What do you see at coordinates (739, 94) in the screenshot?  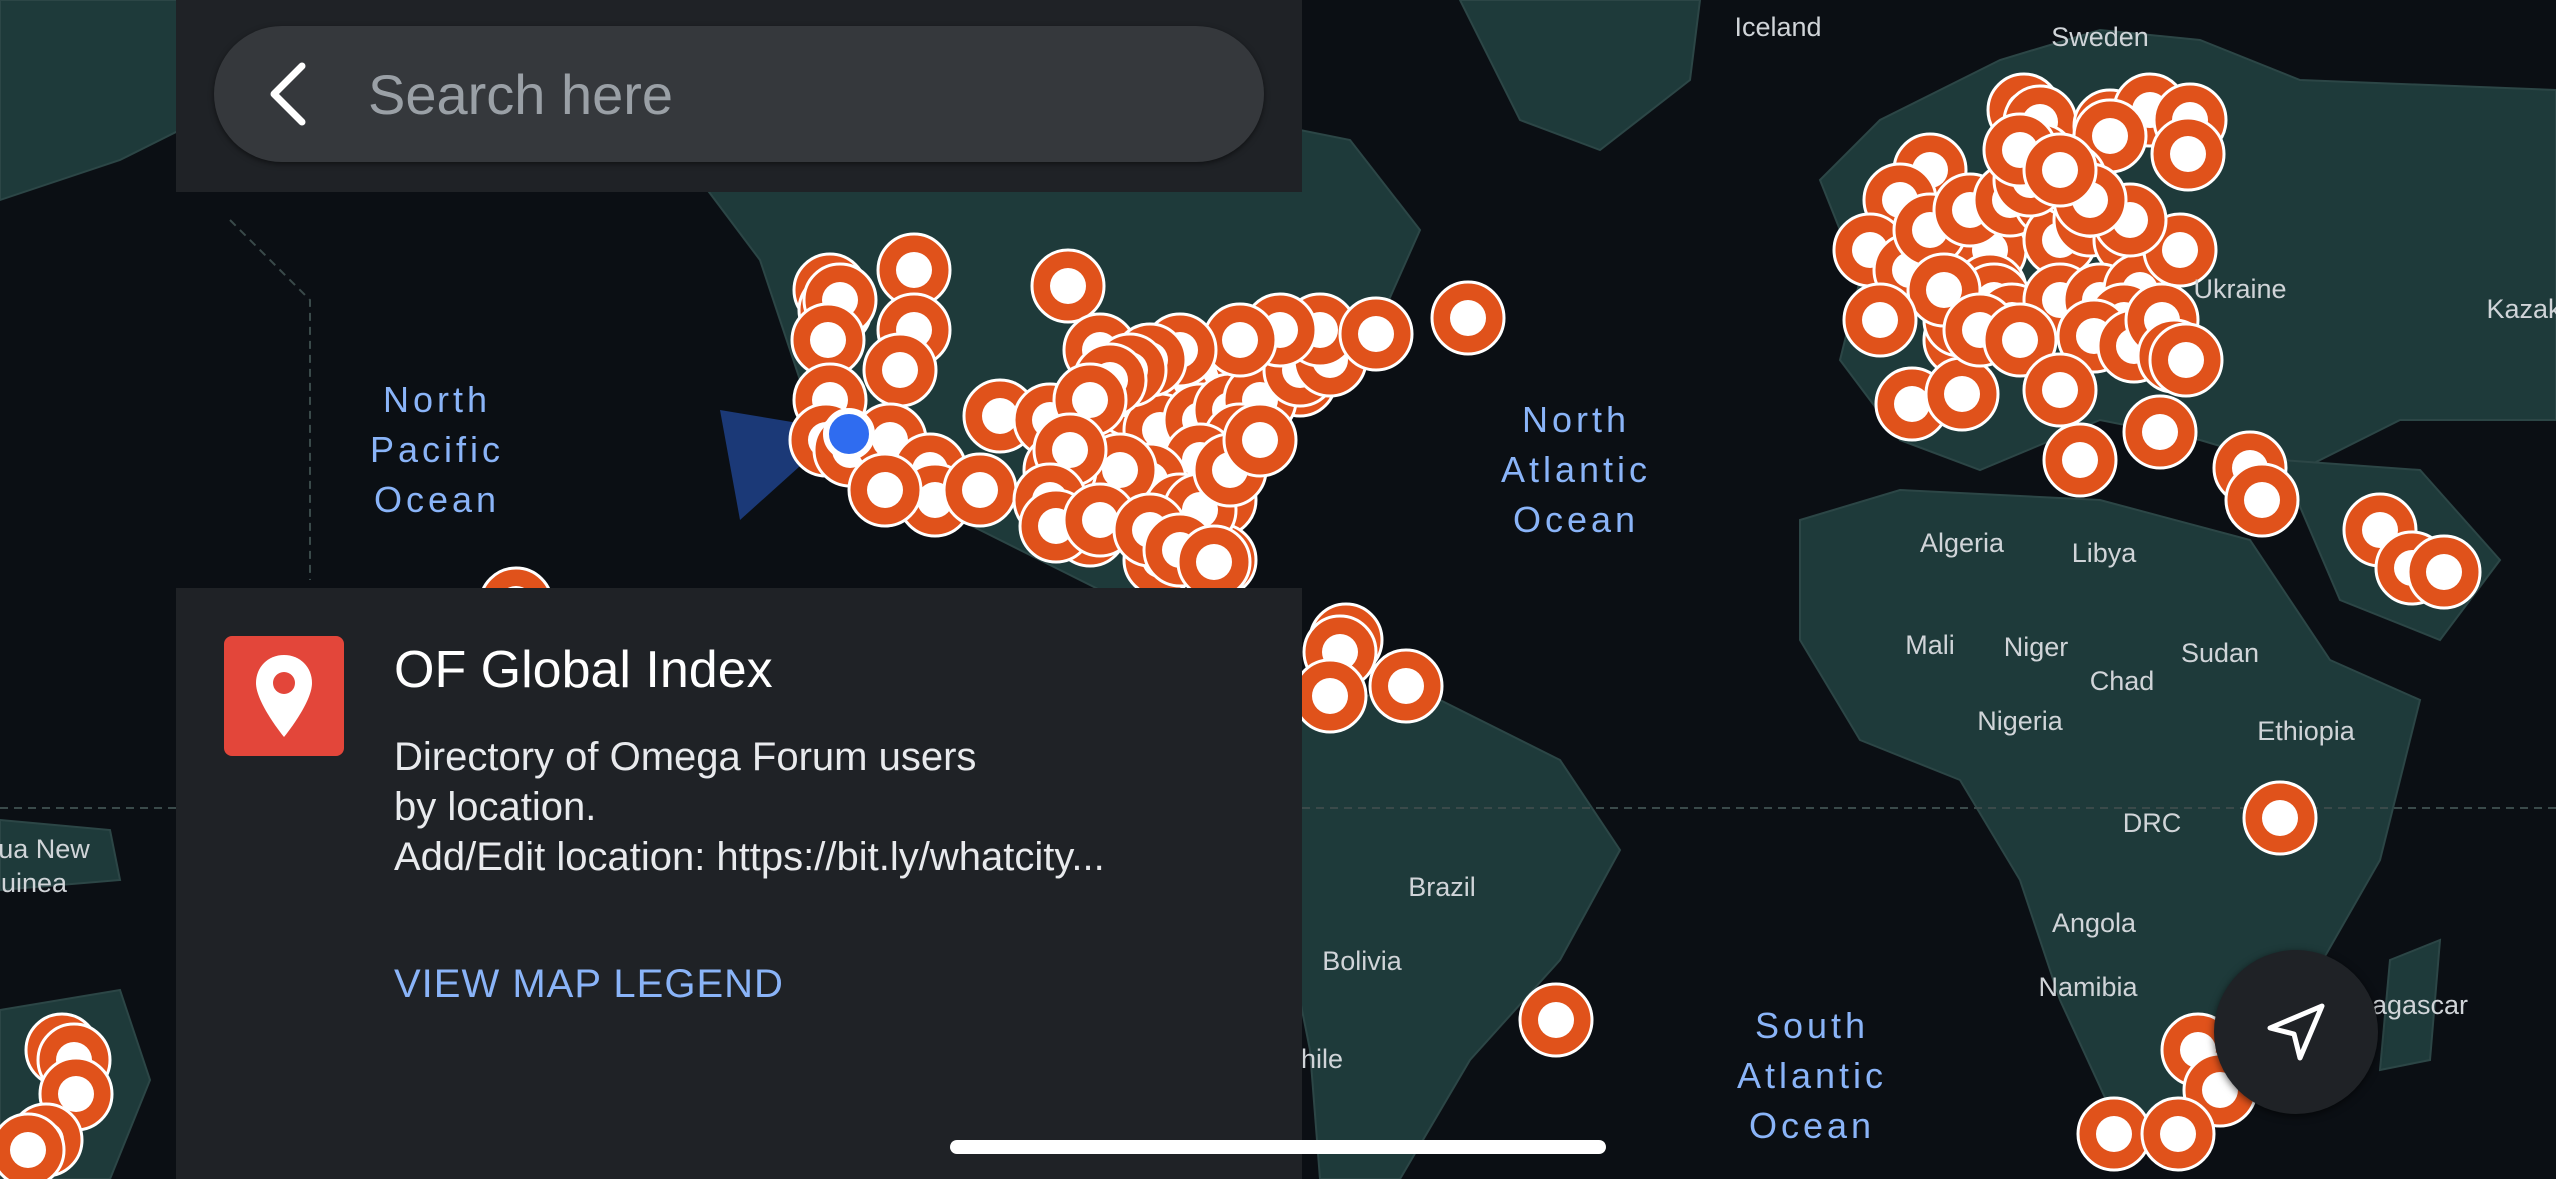 I see `search-bar: Search here` at bounding box center [739, 94].